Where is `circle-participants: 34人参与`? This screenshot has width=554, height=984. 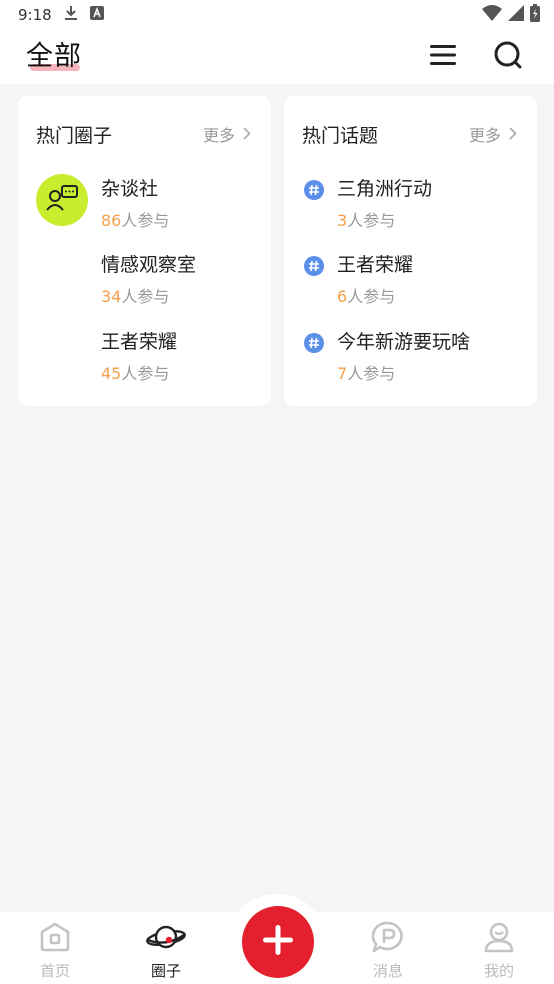
circle-participants: 34人参与 is located at coordinates (148, 295).